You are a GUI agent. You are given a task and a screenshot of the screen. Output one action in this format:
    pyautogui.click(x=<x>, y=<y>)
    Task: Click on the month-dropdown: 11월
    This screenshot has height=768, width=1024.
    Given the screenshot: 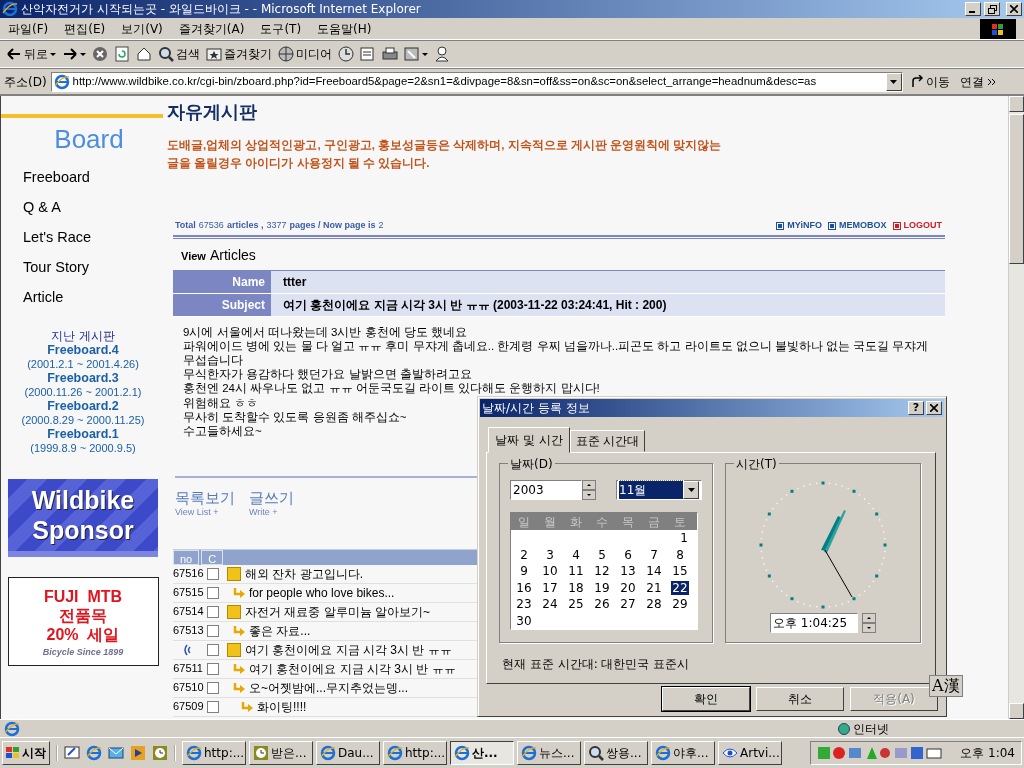 What is the action you would take?
    pyautogui.click(x=659, y=490)
    